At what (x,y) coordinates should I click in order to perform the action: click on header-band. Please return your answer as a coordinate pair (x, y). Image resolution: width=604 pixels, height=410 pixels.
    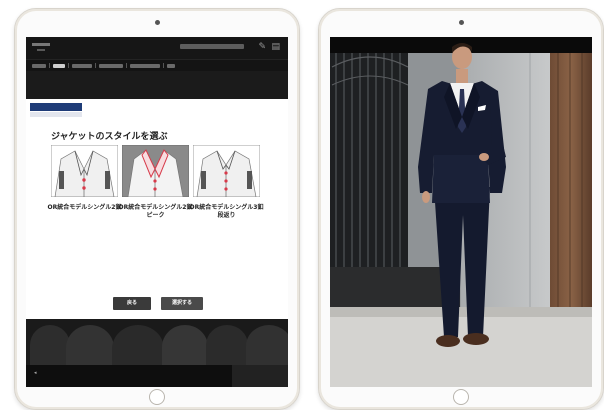
    Looking at the image, I should click on (157, 85).